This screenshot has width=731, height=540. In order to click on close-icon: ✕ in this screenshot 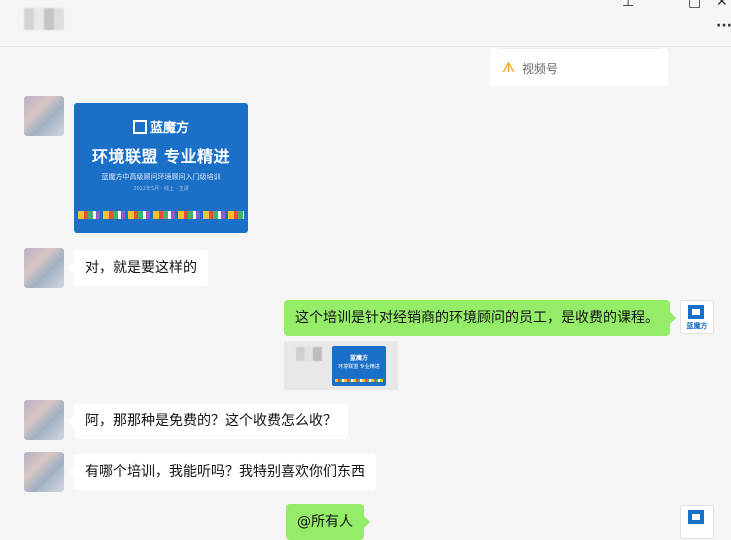, I will do `click(722, 5)`.